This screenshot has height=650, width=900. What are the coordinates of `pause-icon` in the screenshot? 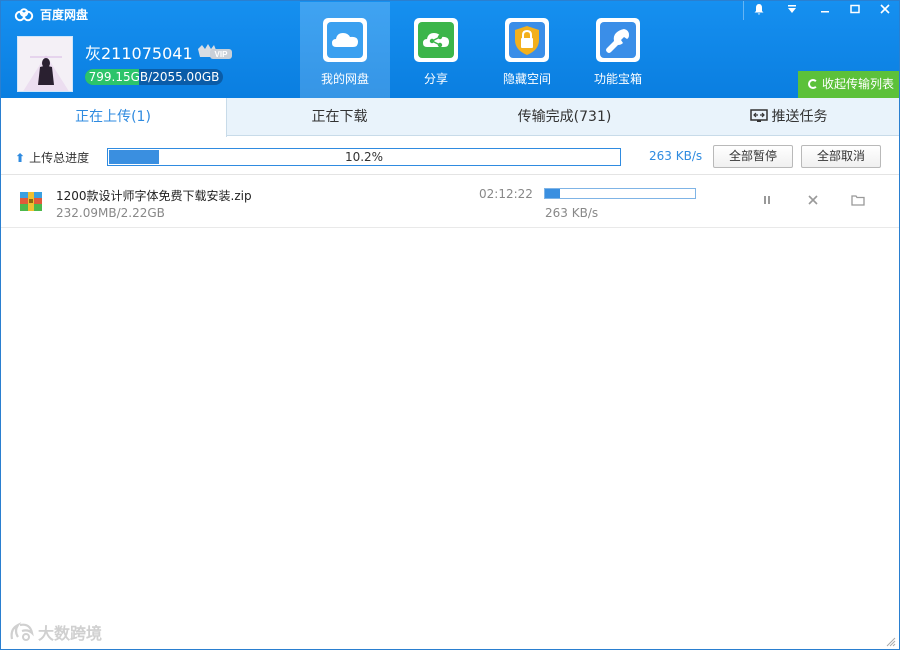 It's located at (767, 202).